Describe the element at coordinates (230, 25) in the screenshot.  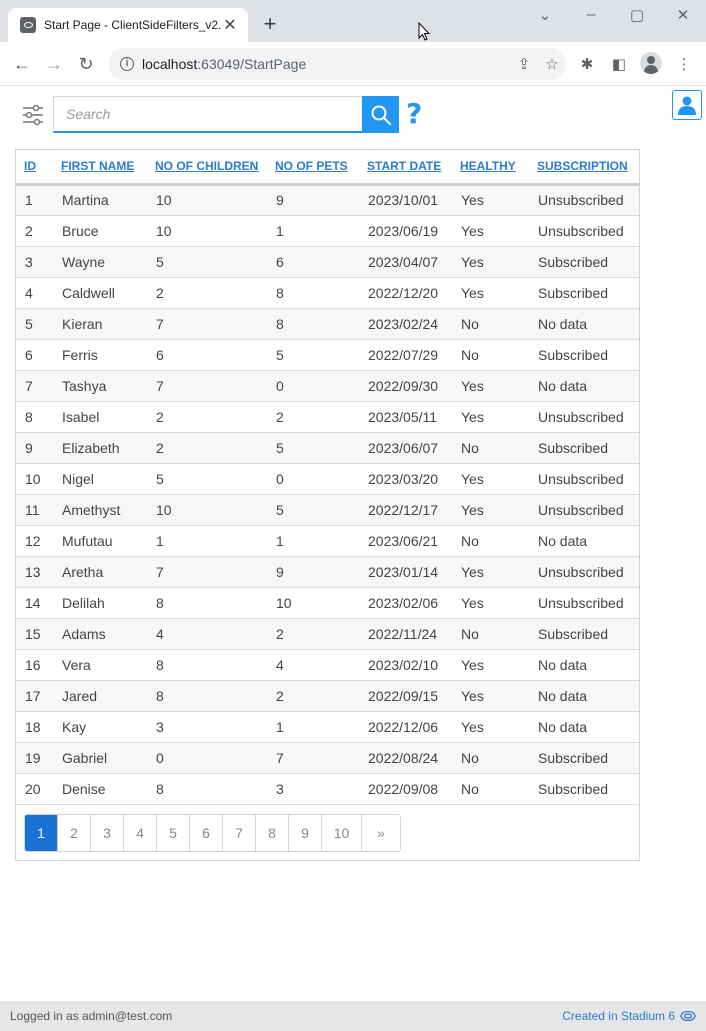
I see `tab-close-icon: ✕` at that location.